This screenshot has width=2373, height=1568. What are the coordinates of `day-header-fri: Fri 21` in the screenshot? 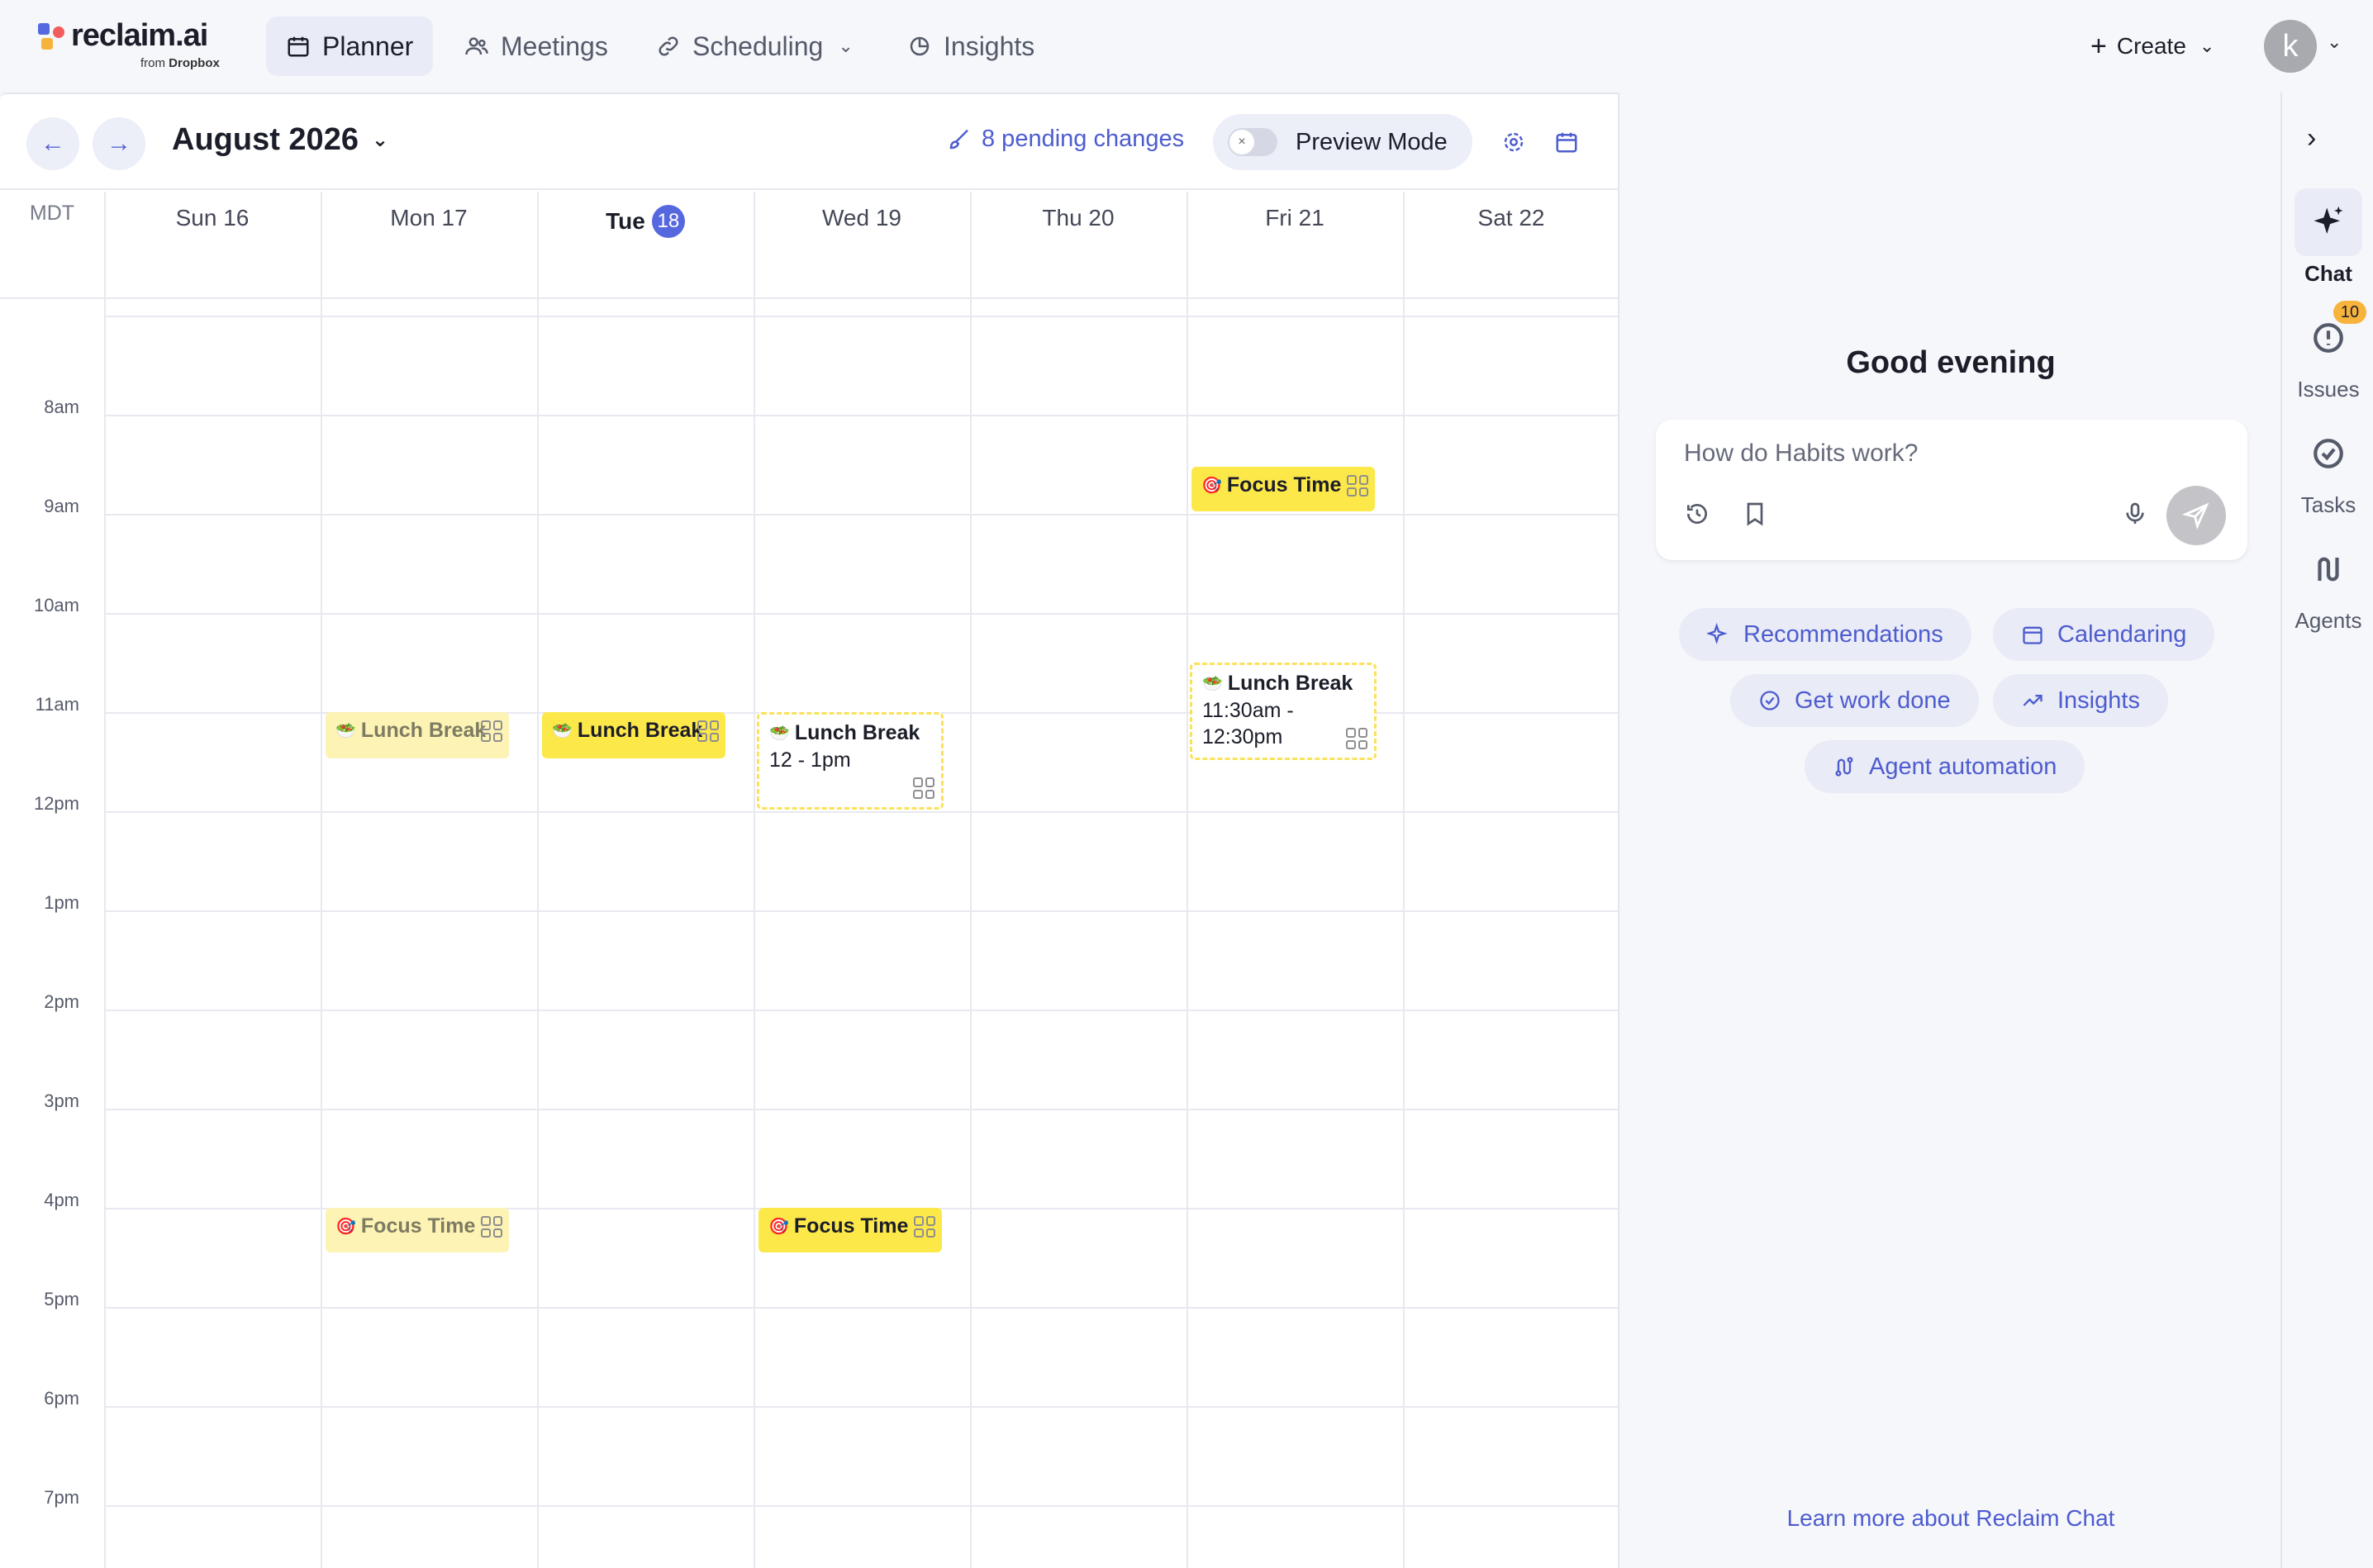 It's located at (1294, 218).